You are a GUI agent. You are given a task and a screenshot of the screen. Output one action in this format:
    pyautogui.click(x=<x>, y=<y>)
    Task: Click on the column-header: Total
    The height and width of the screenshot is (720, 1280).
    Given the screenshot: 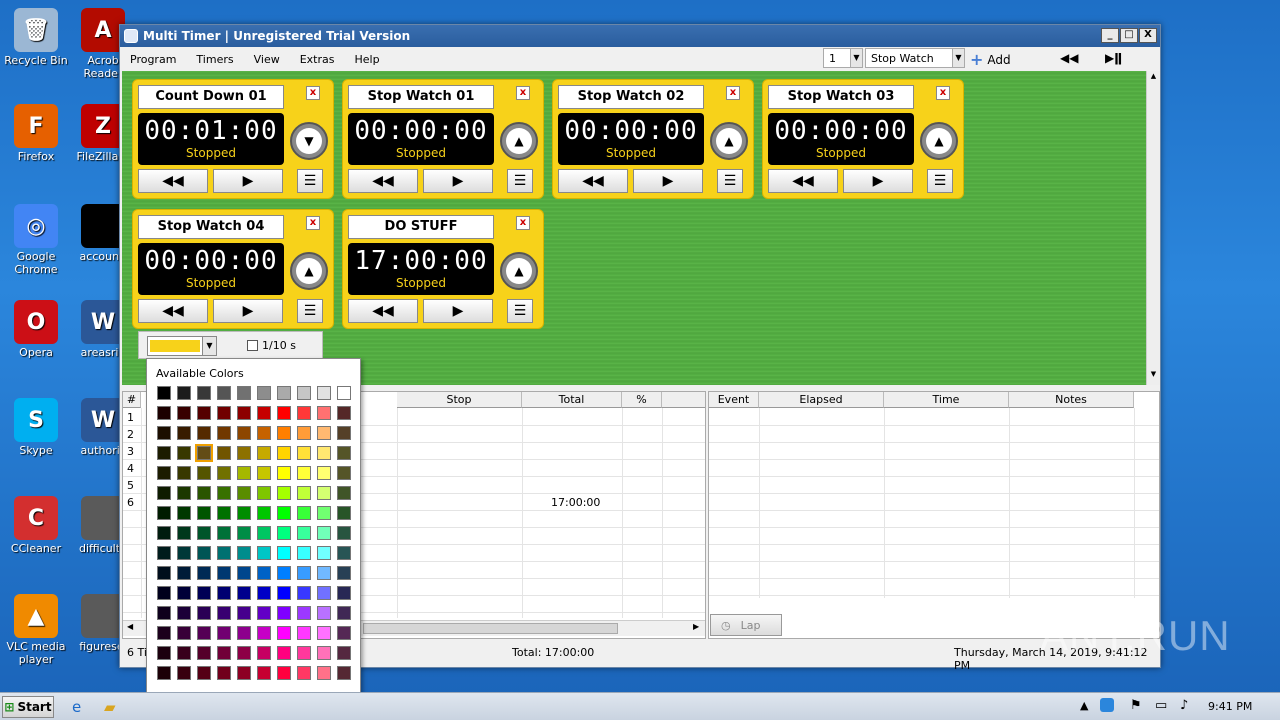 What is the action you would take?
    pyautogui.click(x=572, y=400)
    